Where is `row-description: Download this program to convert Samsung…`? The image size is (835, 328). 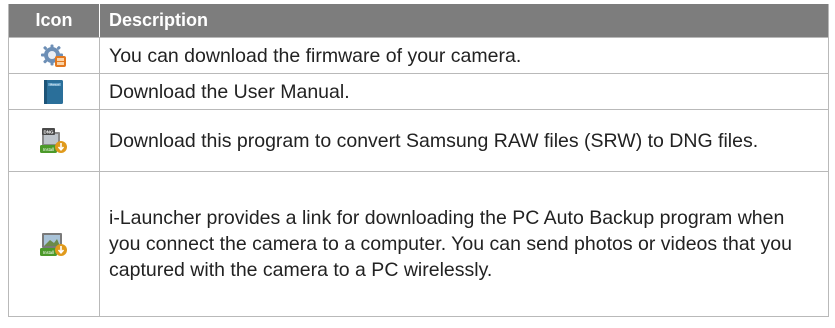
row-description: Download this program to convert Samsung… is located at coordinates (434, 140).